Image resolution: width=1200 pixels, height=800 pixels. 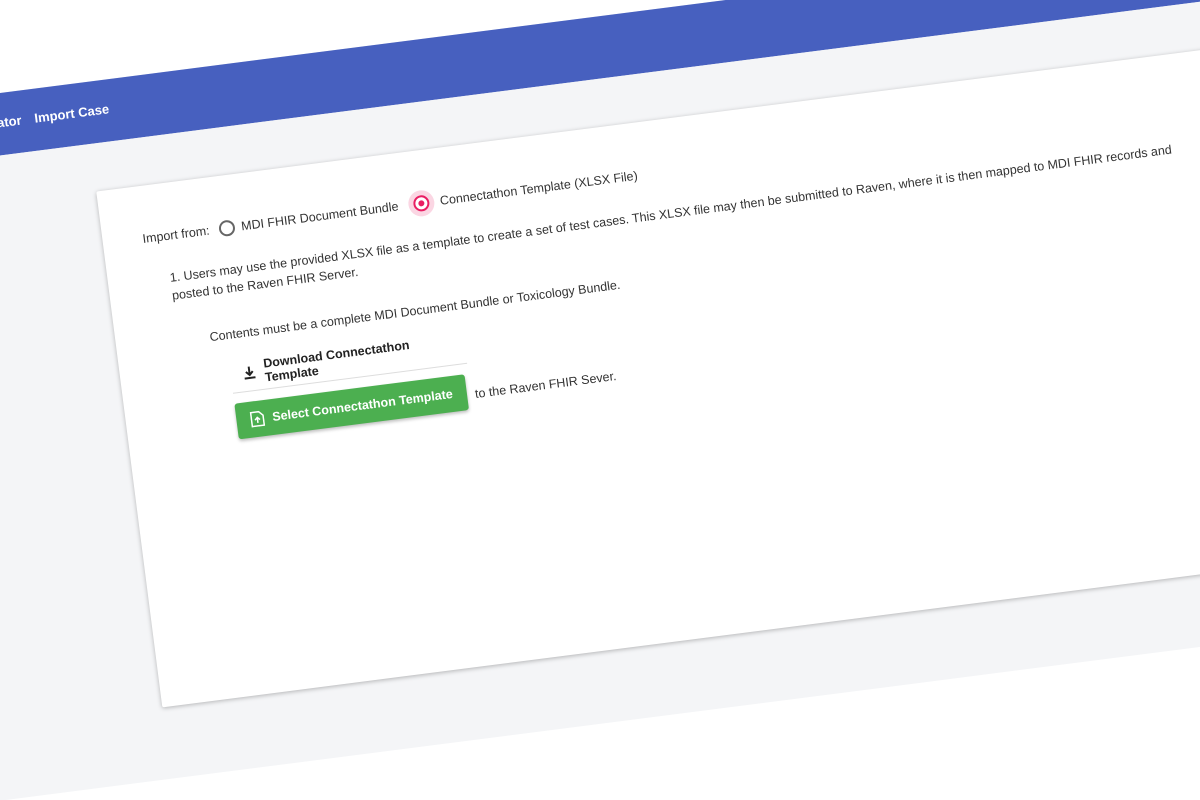 I want to click on radio-label-mdi-fhir-bundle: MDI FHIR Document Bundle, so click(x=320, y=216).